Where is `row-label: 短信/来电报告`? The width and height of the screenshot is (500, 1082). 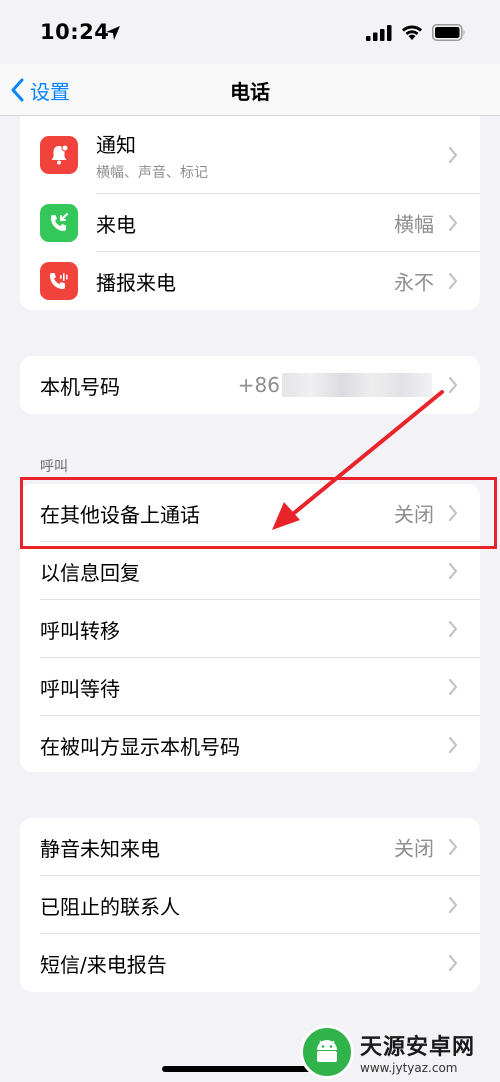 row-label: 短信/来电报告 is located at coordinates (103, 964).